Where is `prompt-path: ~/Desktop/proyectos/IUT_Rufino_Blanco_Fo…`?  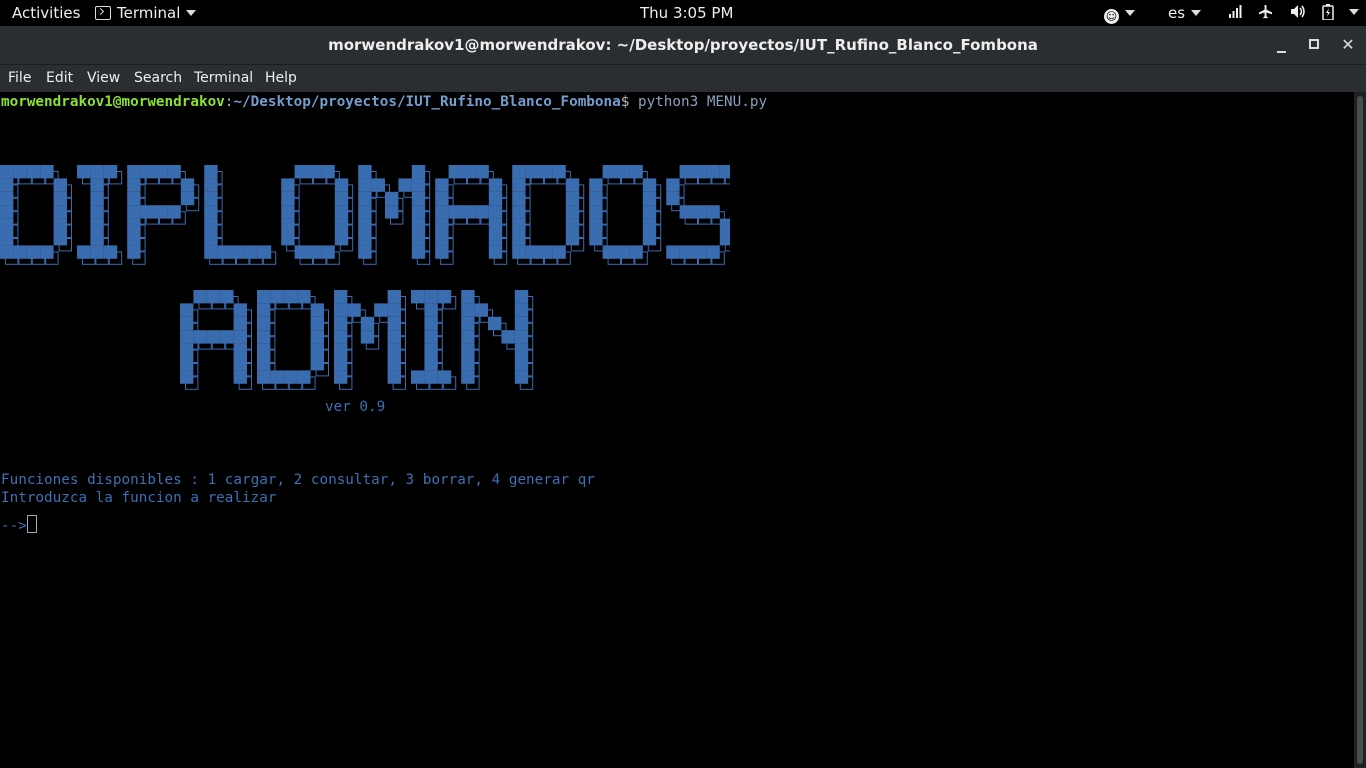 prompt-path: ~/Desktop/proyectos/IUT_Rufino_Blanco_Fo… is located at coordinates (427, 102).